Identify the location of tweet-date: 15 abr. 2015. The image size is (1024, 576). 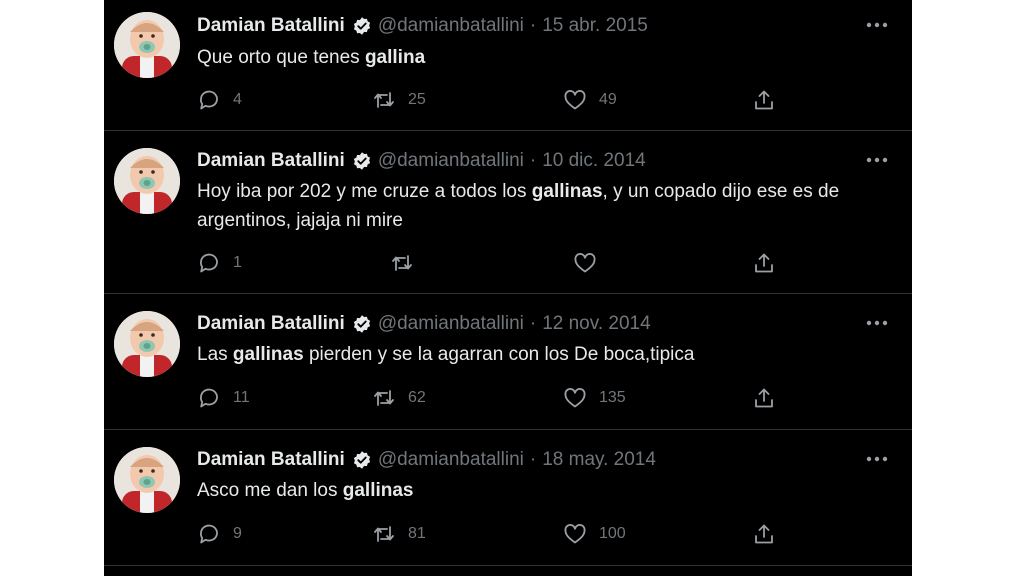
(595, 26).